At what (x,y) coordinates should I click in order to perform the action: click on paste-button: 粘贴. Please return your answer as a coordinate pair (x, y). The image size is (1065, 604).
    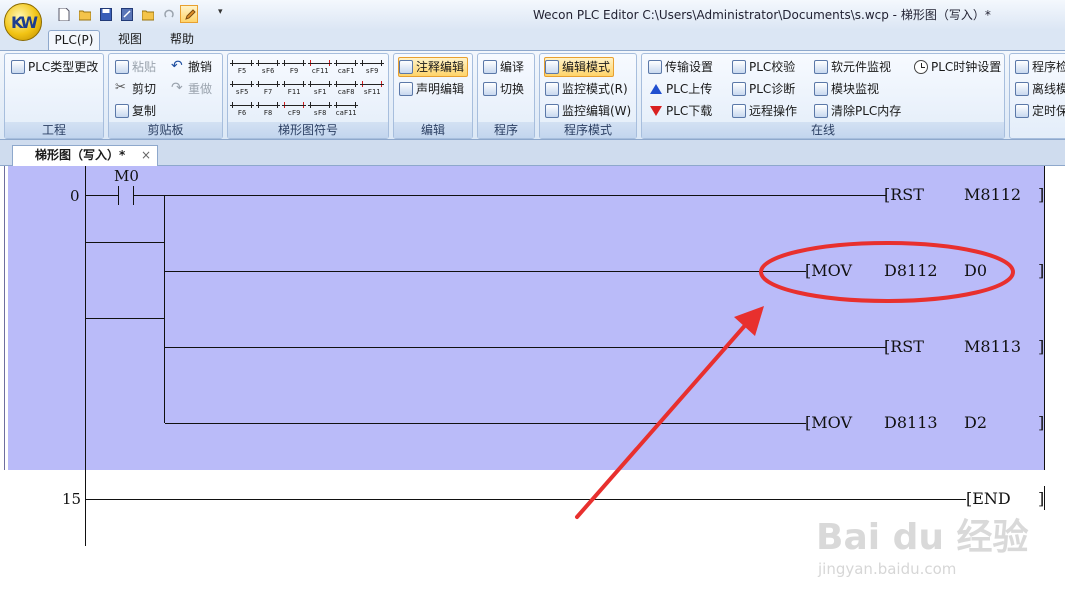
    Looking at the image, I should click on (135, 67).